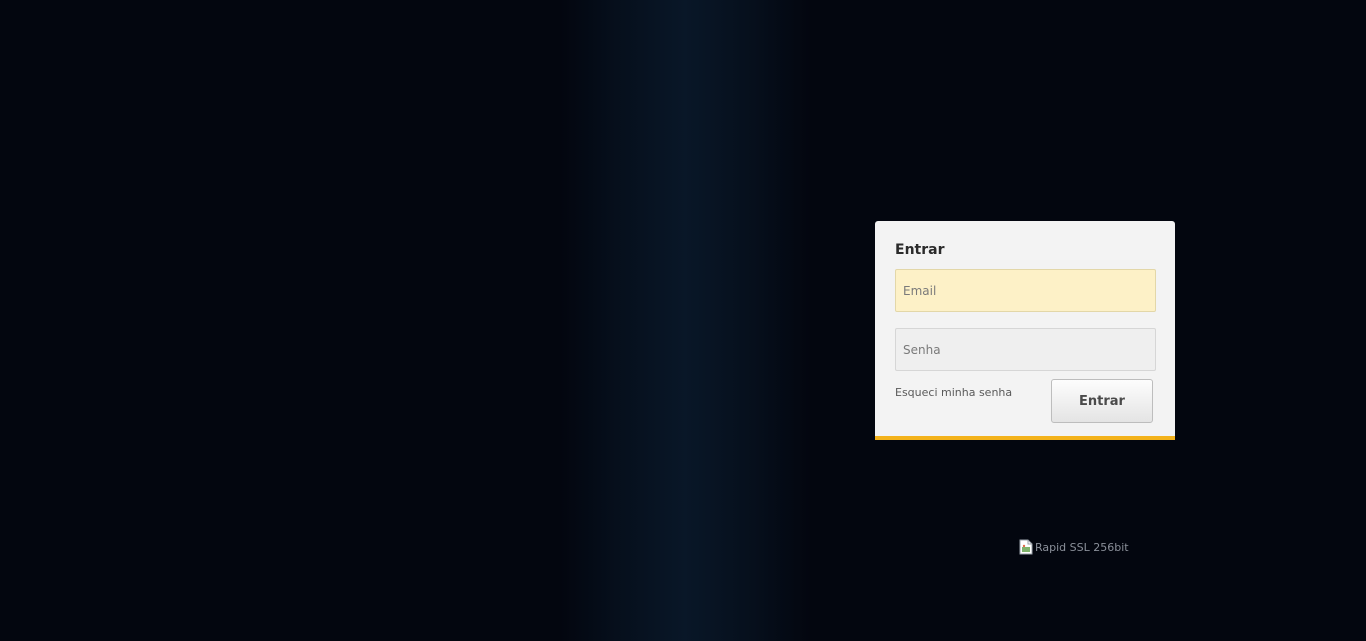 The height and width of the screenshot is (641, 1366). Describe the element at coordinates (1082, 547) in the screenshot. I see `ssl-badge-alt-text: Rapid SSL 256bit` at that location.